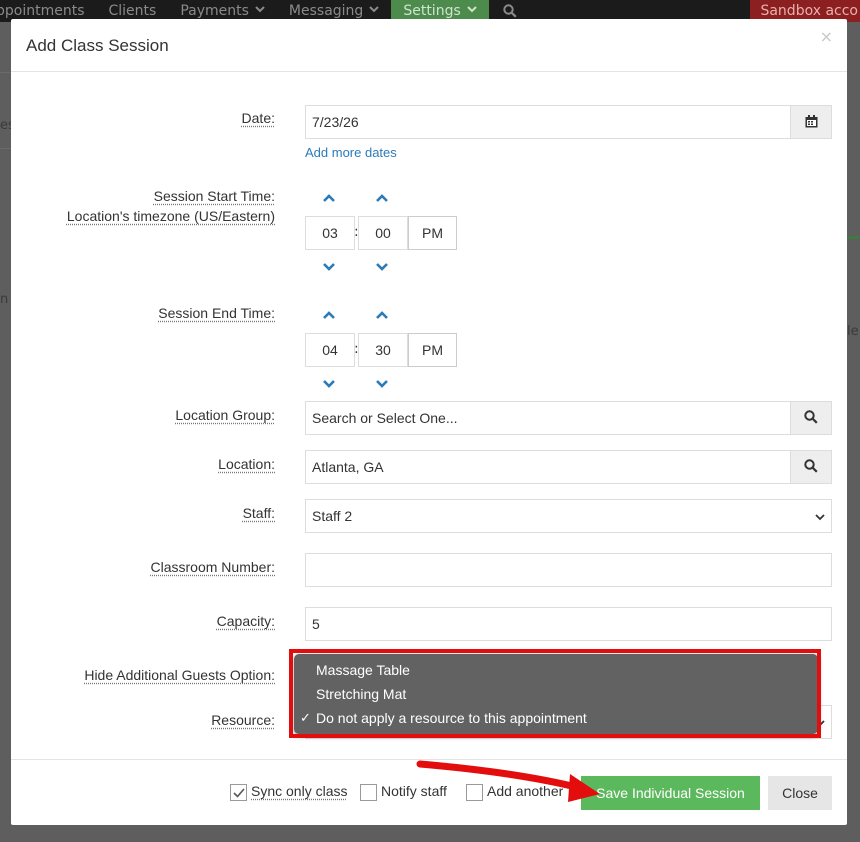  What do you see at coordinates (330, 350) in the screenshot?
I see `end-hour-input: 04` at bounding box center [330, 350].